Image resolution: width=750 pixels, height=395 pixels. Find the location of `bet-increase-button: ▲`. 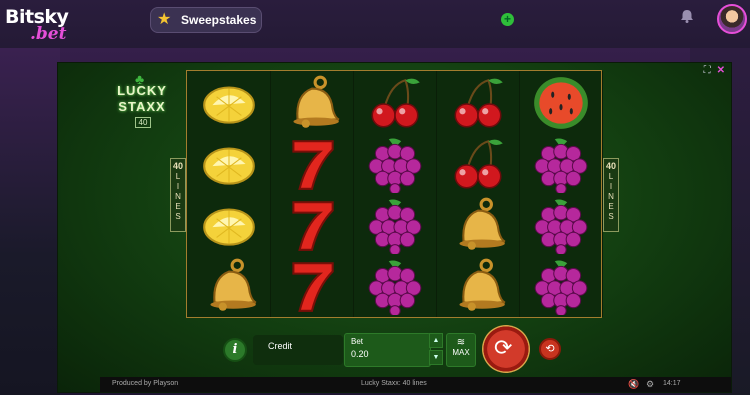

bet-increase-button: ▲ is located at coordinates (436, 340).